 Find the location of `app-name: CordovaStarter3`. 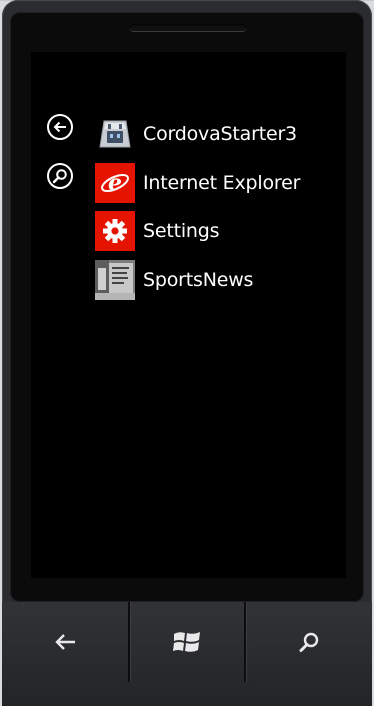

app-name: CordovaStarter3 is located at coordinates (220, 134).